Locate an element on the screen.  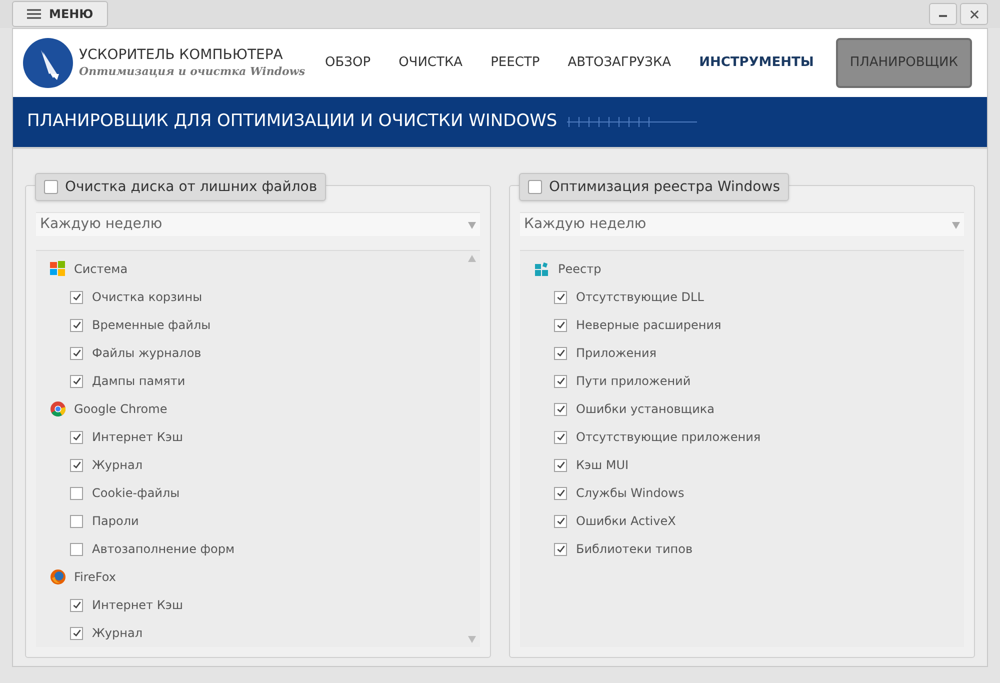
group-label: Система is located at coordinates (101, 269).